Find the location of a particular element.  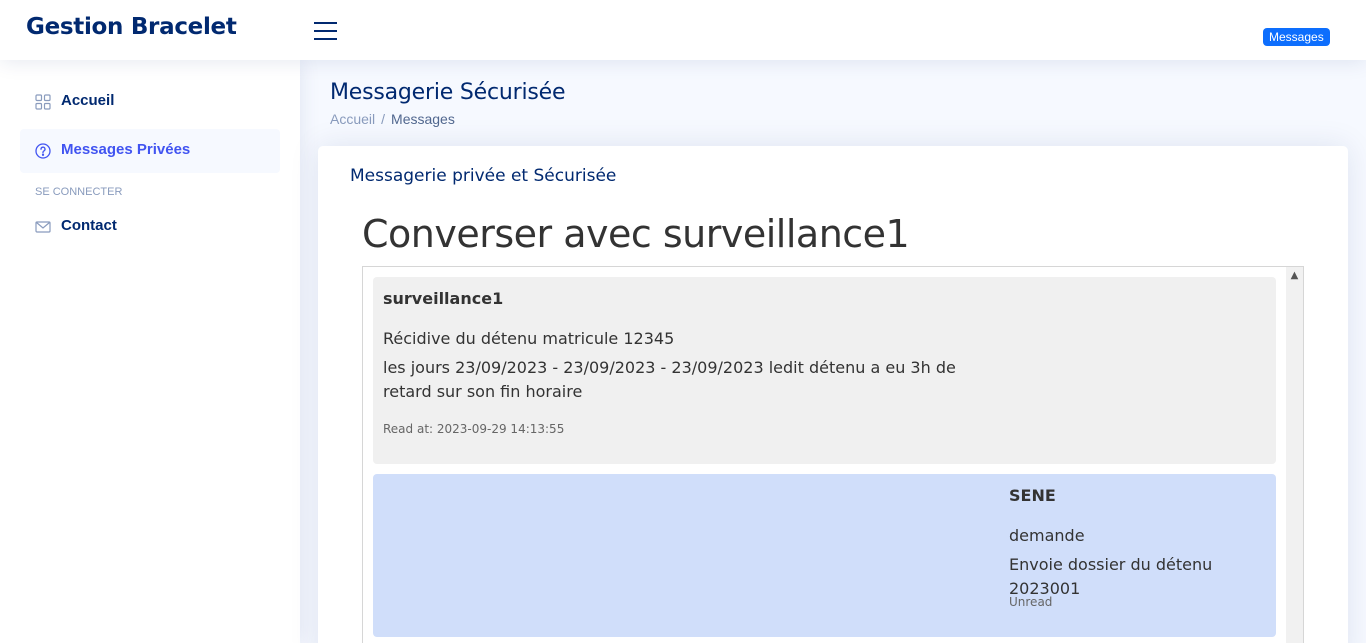

top-header: Gestion Bracelet Messages is located at coordinates (683, 30).